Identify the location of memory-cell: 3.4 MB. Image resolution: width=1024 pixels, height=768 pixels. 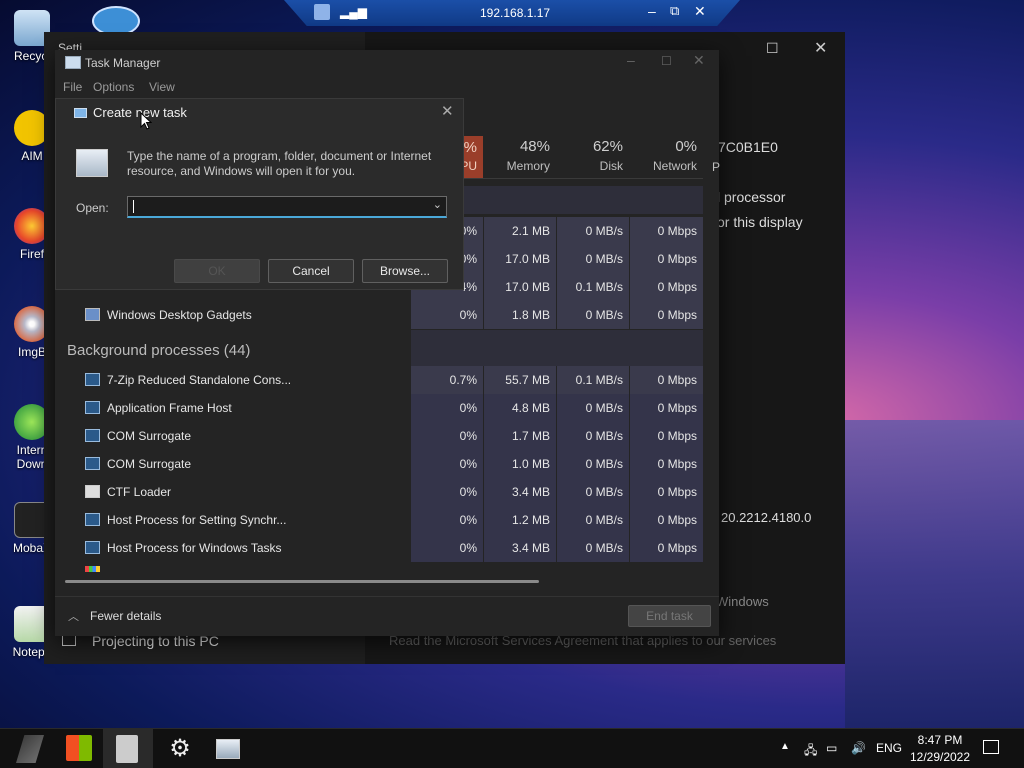
(520, 492).